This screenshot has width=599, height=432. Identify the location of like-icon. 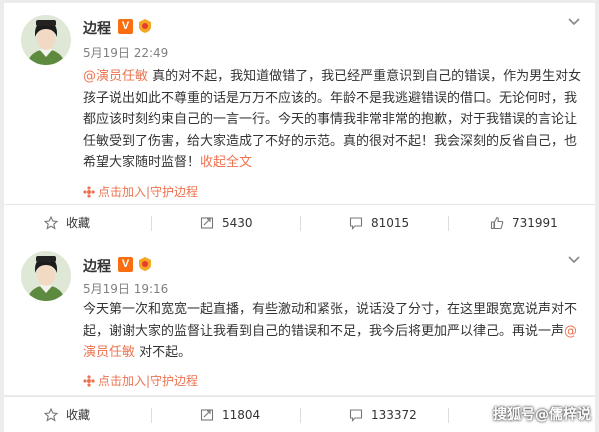
(497, 223).